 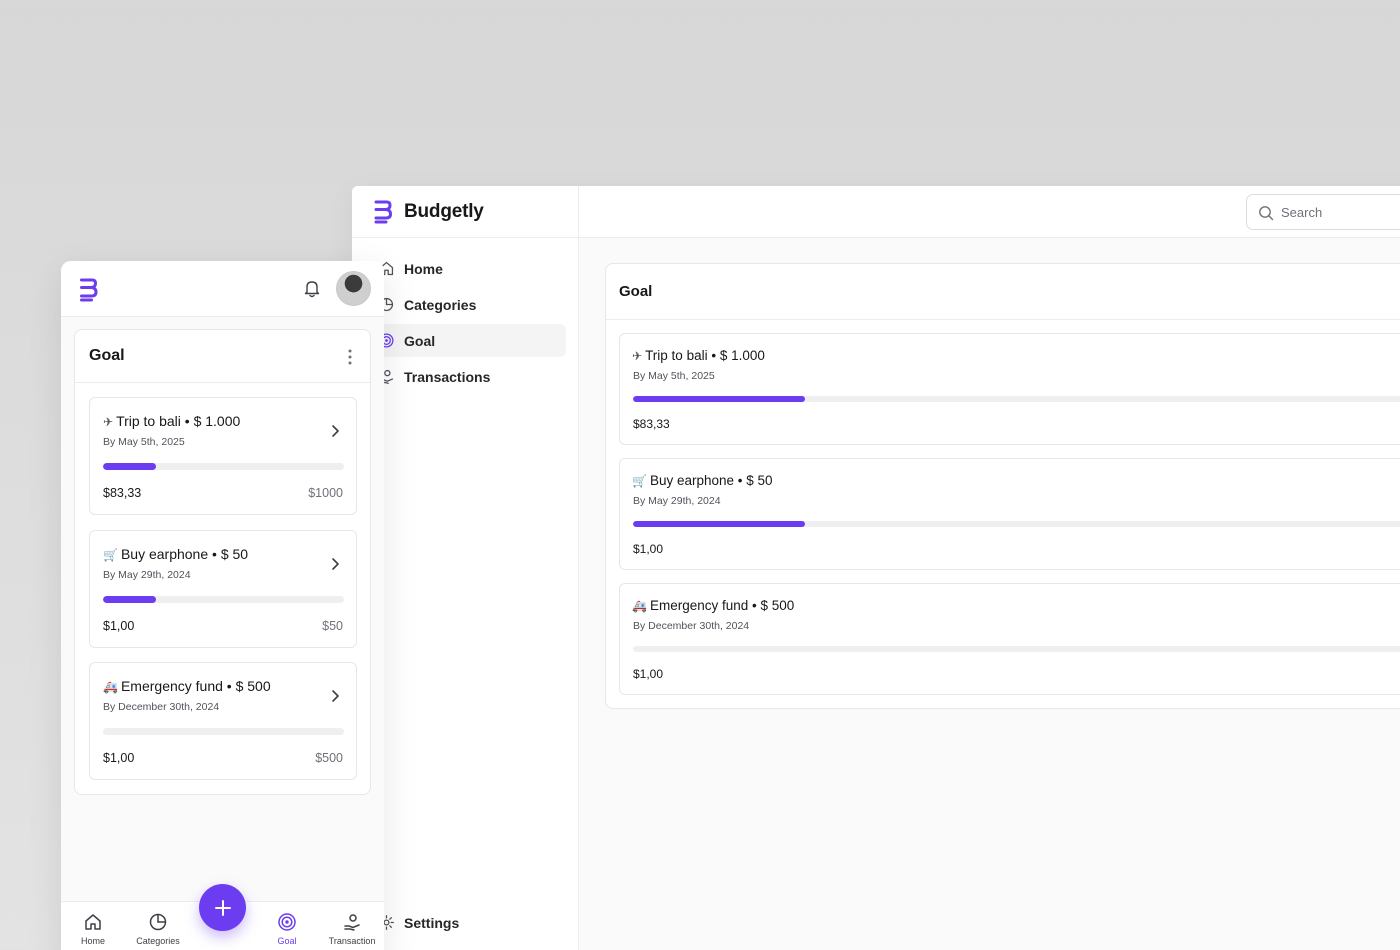 What do you see at coordinates (158, 922) in the screenshot?
I see `pie-chart-icon` at bounding box center [158, 922].